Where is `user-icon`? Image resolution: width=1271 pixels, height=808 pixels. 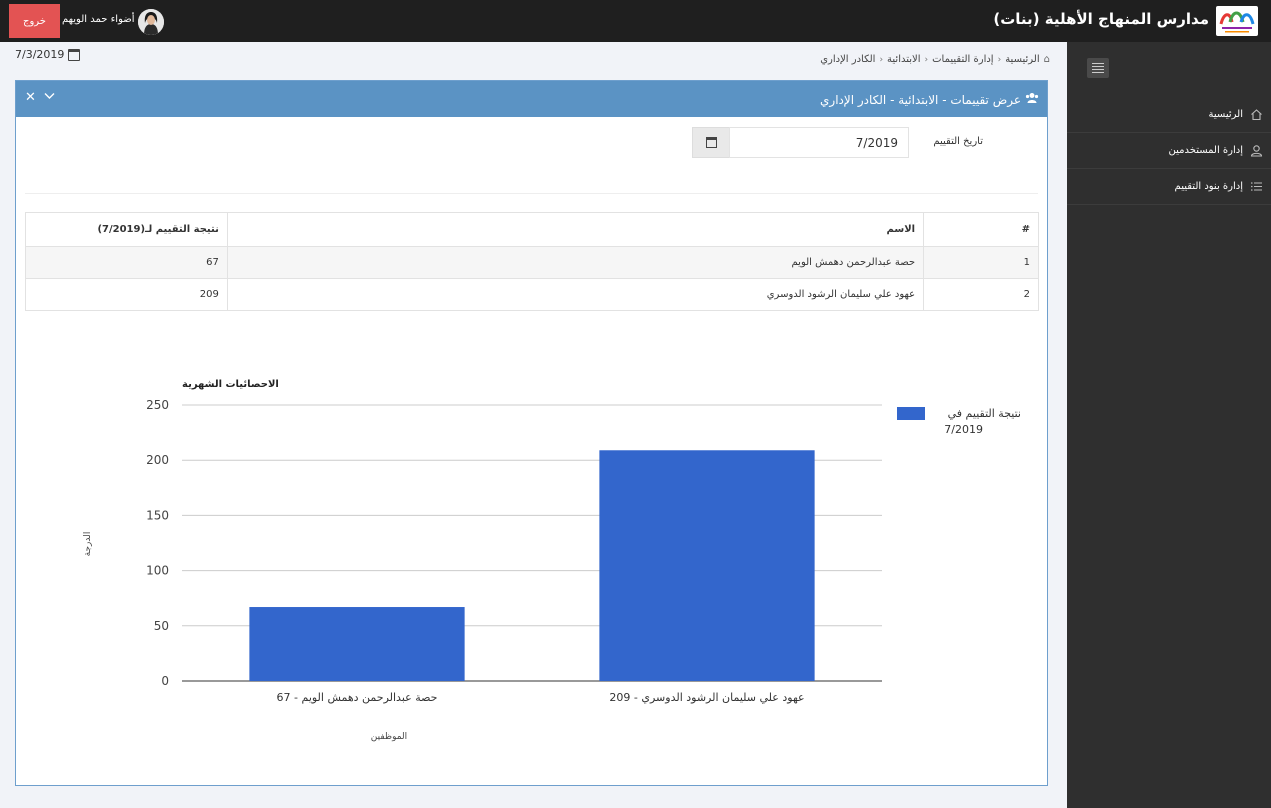
user-icon is located at coordinates (1256, 151).